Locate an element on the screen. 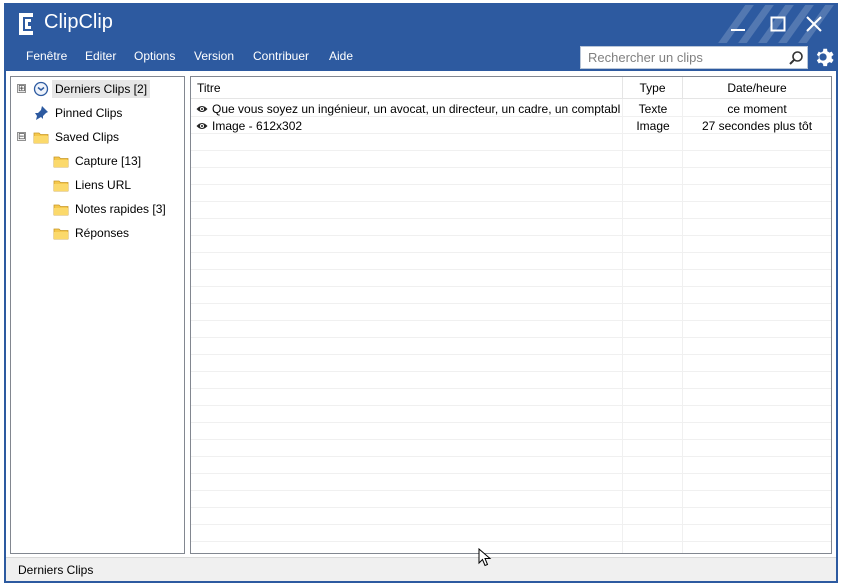 The height and width of the screenshot is (587, 842). clip-date: ce moment is located at coordinates (757, 109).